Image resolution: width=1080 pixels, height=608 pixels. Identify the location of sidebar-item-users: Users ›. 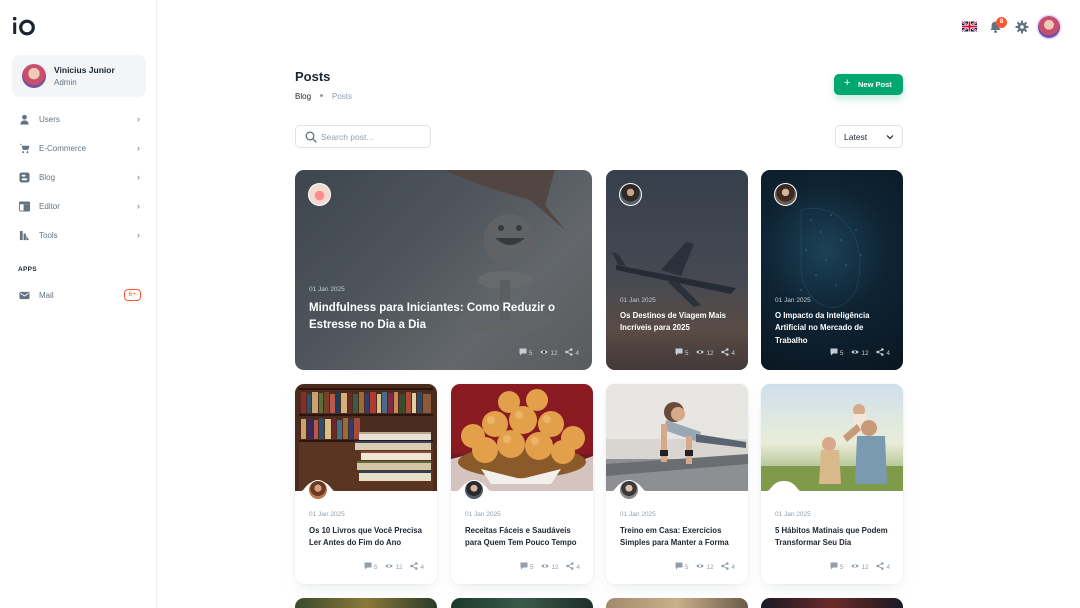
(79, 120).